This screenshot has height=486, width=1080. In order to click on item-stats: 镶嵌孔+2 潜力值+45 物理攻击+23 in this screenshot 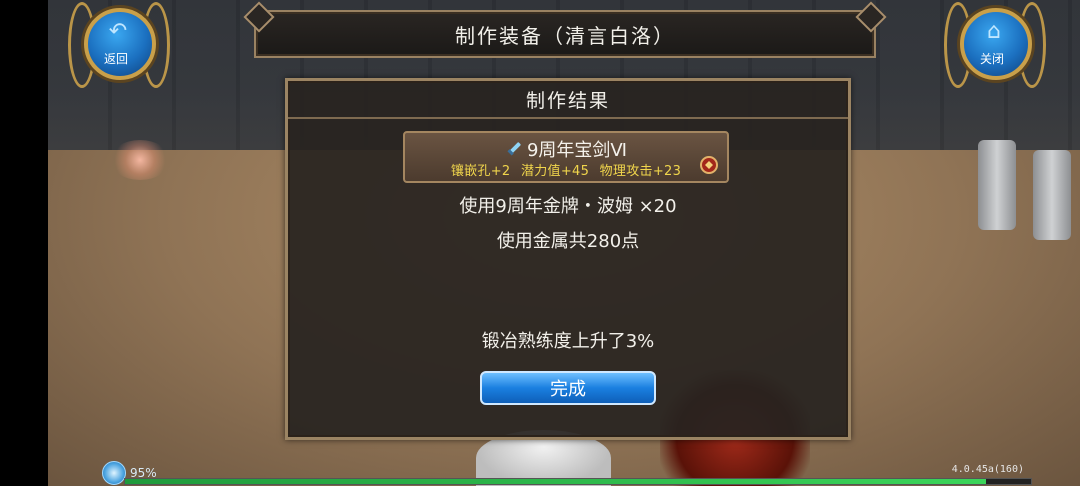, I will do `click(566, 169)`.